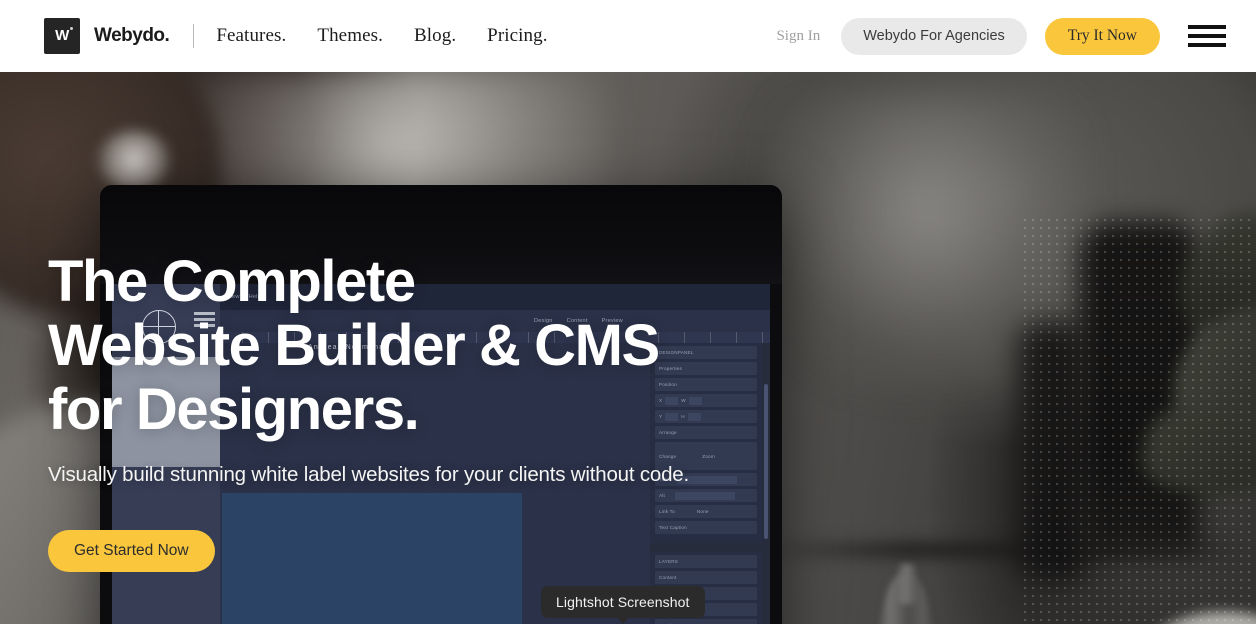  What do you see at coordinates (132, 36) in the screenshot?
I see `webydo-wordmark: Webydo.` at bounding box center [132, 36].